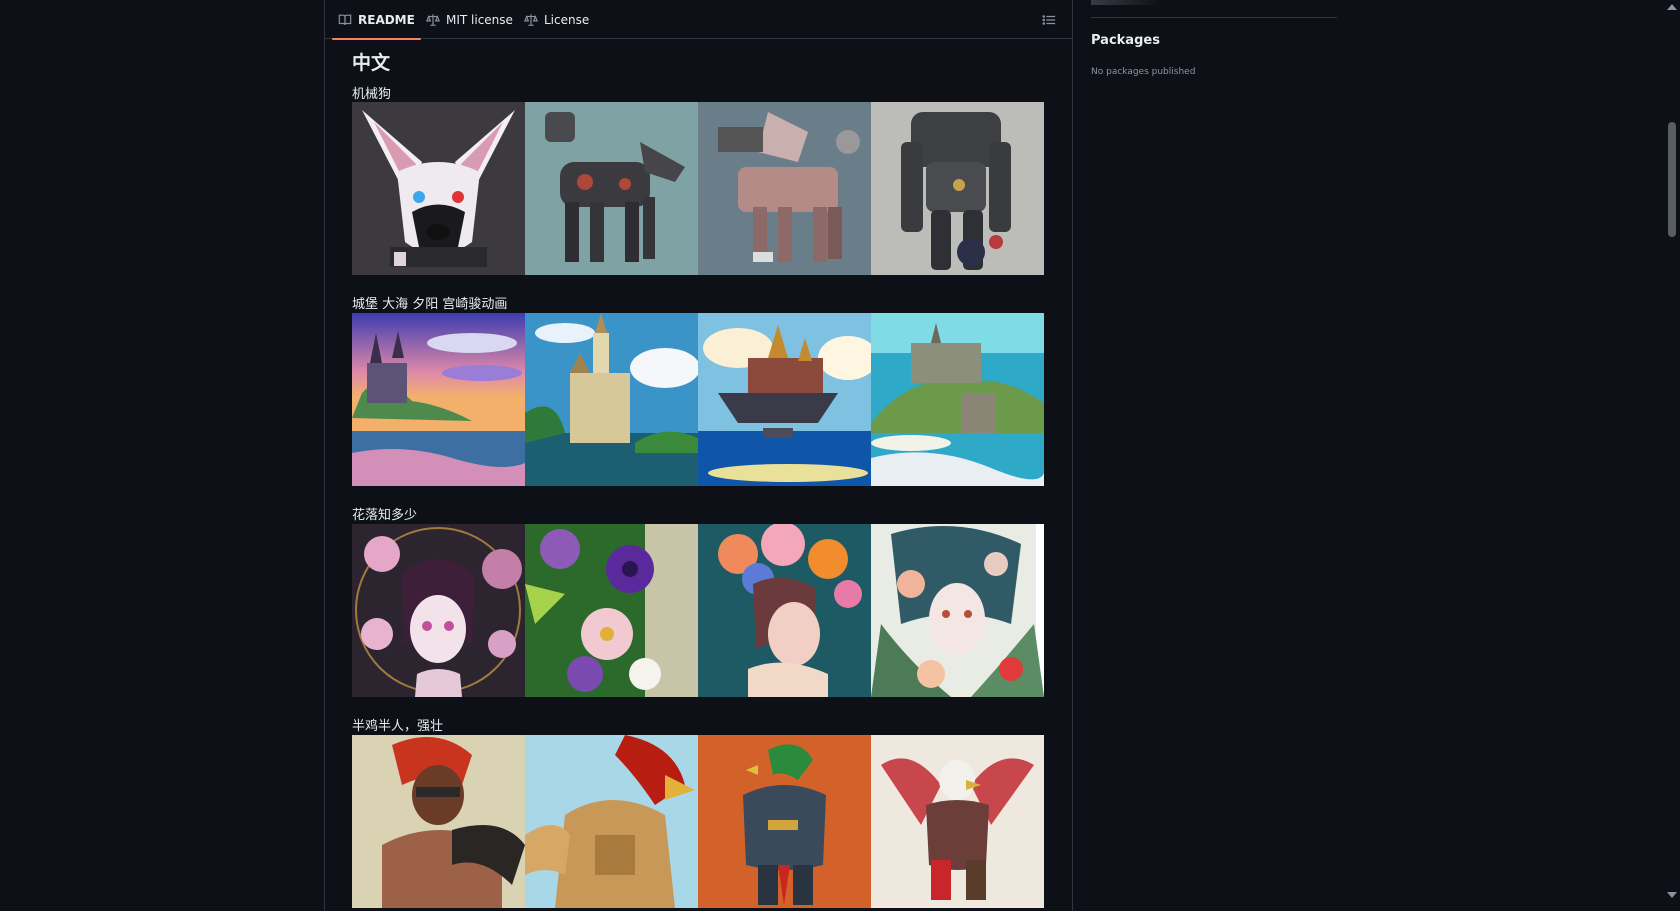 This screenshot has width=1680, height=911. Describe the element at coordinates (438, 188) in the screenshot. I see `robot-dog-face-image` at that location.